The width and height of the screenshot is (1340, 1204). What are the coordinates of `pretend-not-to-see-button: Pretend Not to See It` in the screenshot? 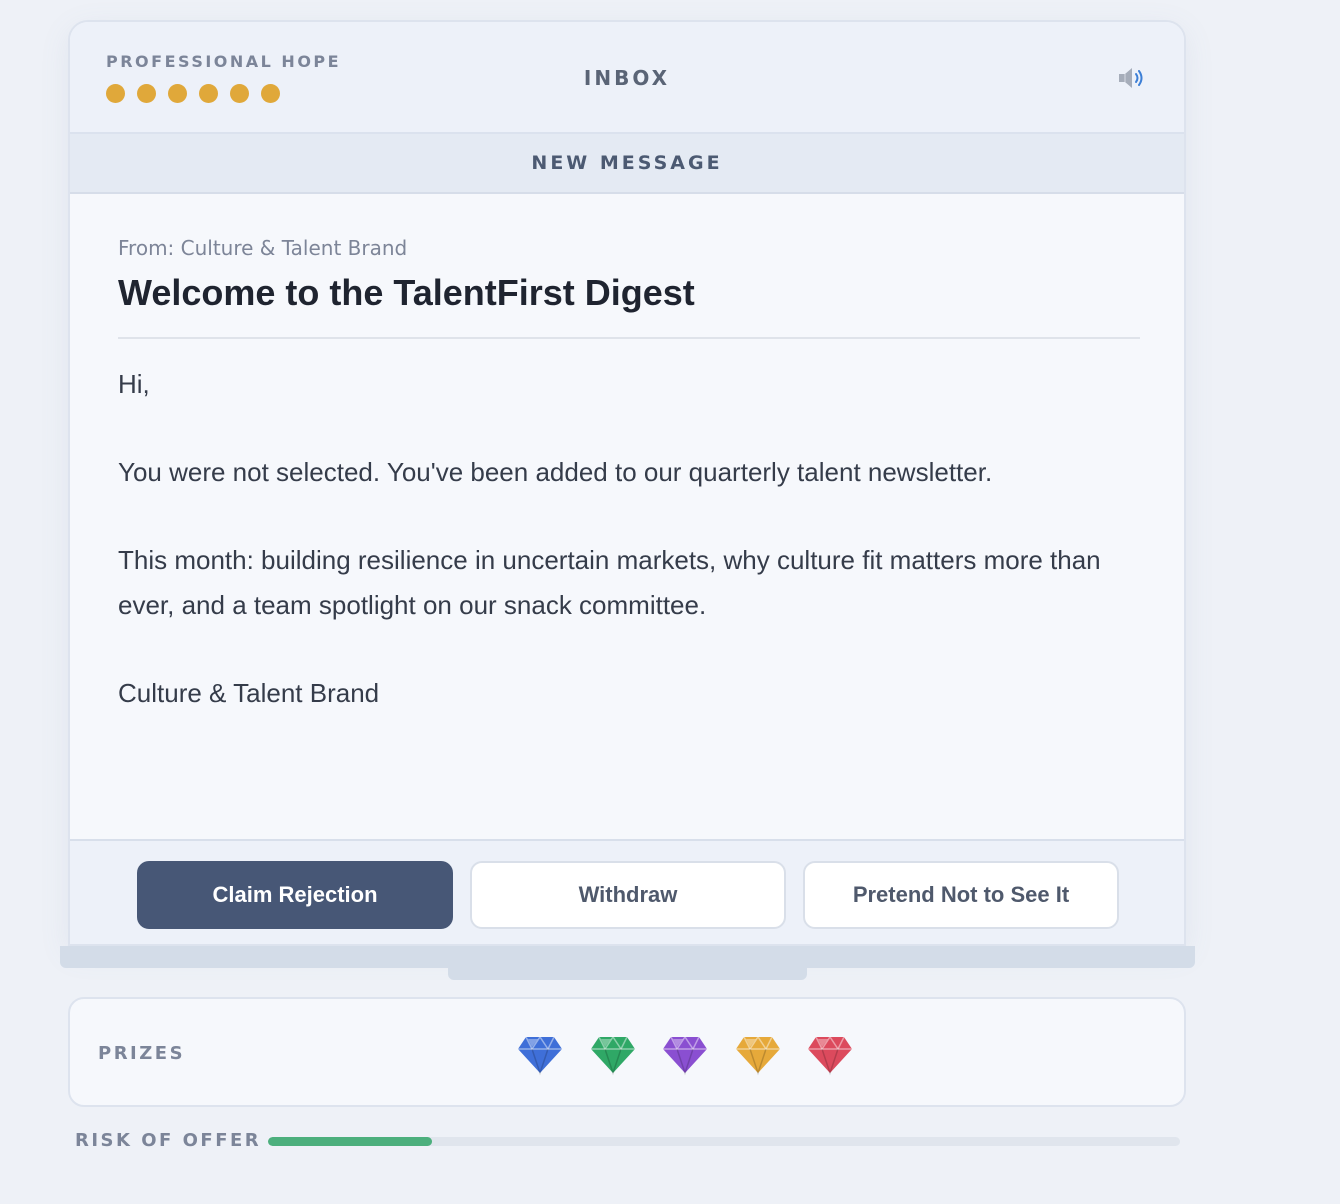 It's located at (961, 895).